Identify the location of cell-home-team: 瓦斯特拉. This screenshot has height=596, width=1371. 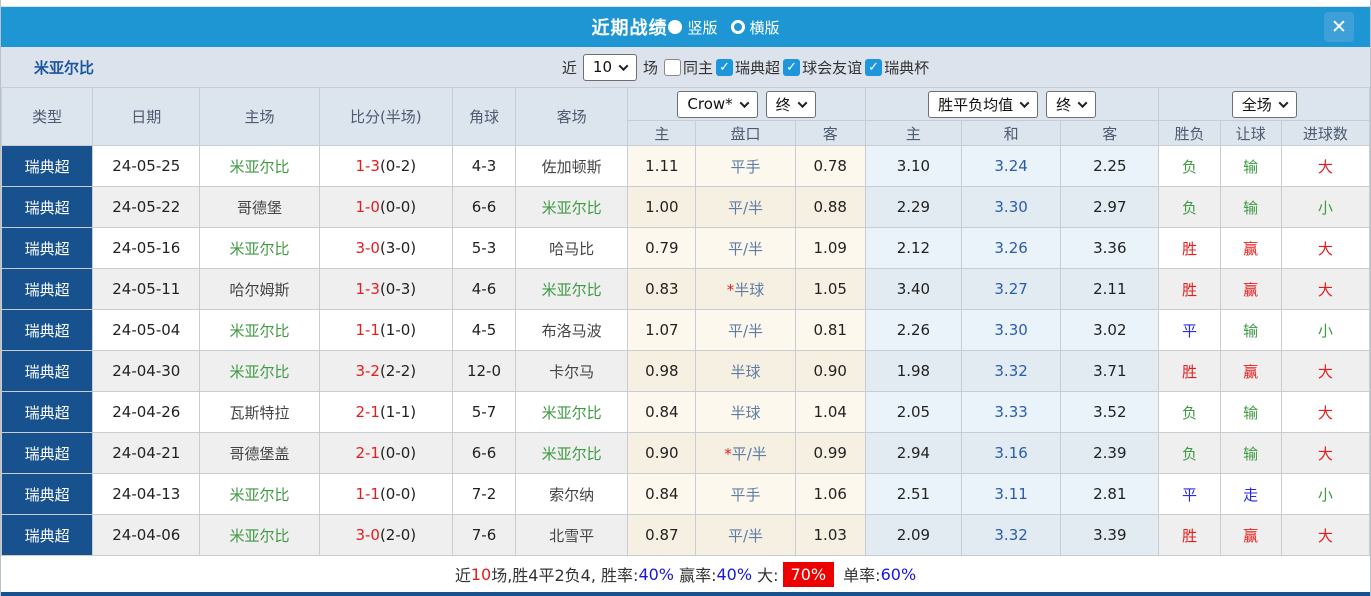
(259, 412).